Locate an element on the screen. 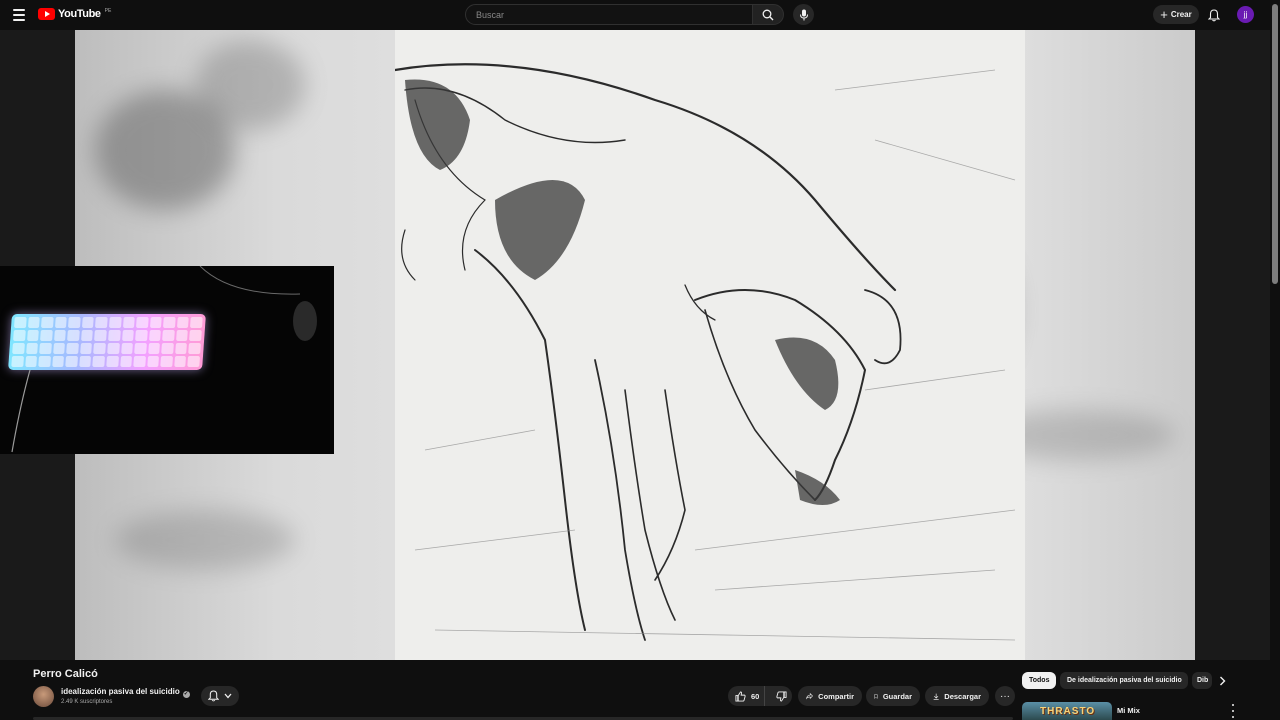 Image resolution: width=1280 pixels, height=720 pixels. recommendation-thumbnail: THRASTO is located at coordinates (1067, 711).